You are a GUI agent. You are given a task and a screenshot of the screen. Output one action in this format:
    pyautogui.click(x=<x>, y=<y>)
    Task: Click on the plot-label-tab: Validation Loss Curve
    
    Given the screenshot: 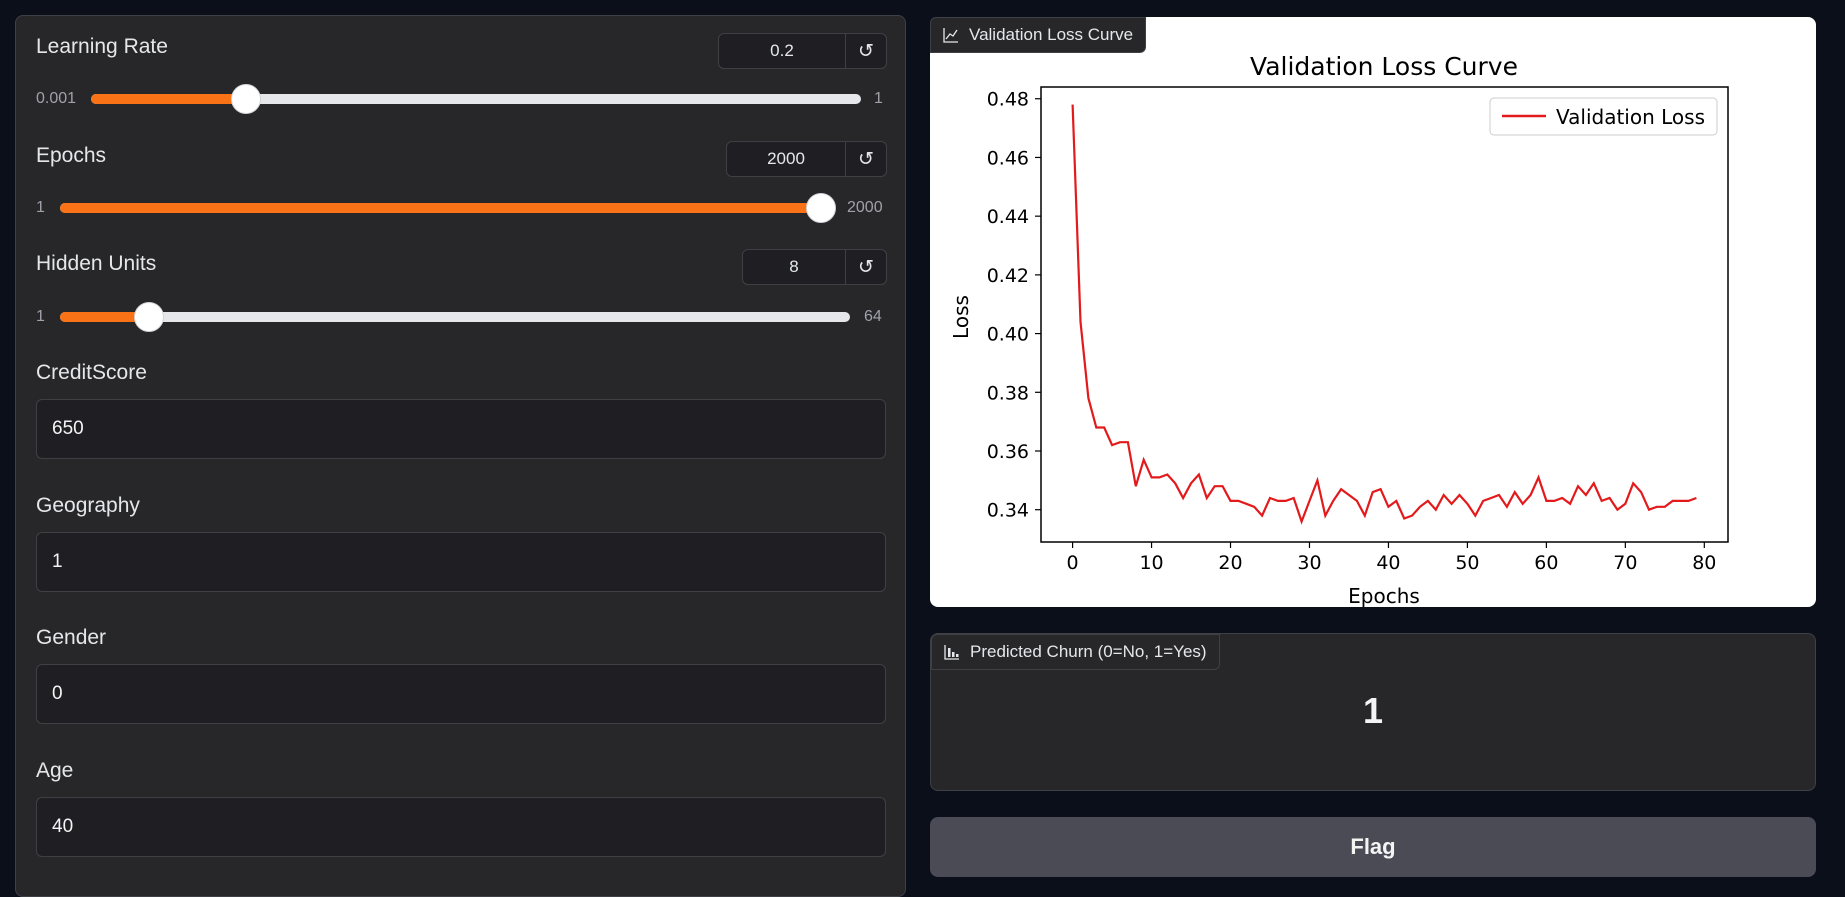 What is the action you would take?
    pyautogui.click(x=1038, y=35)
    